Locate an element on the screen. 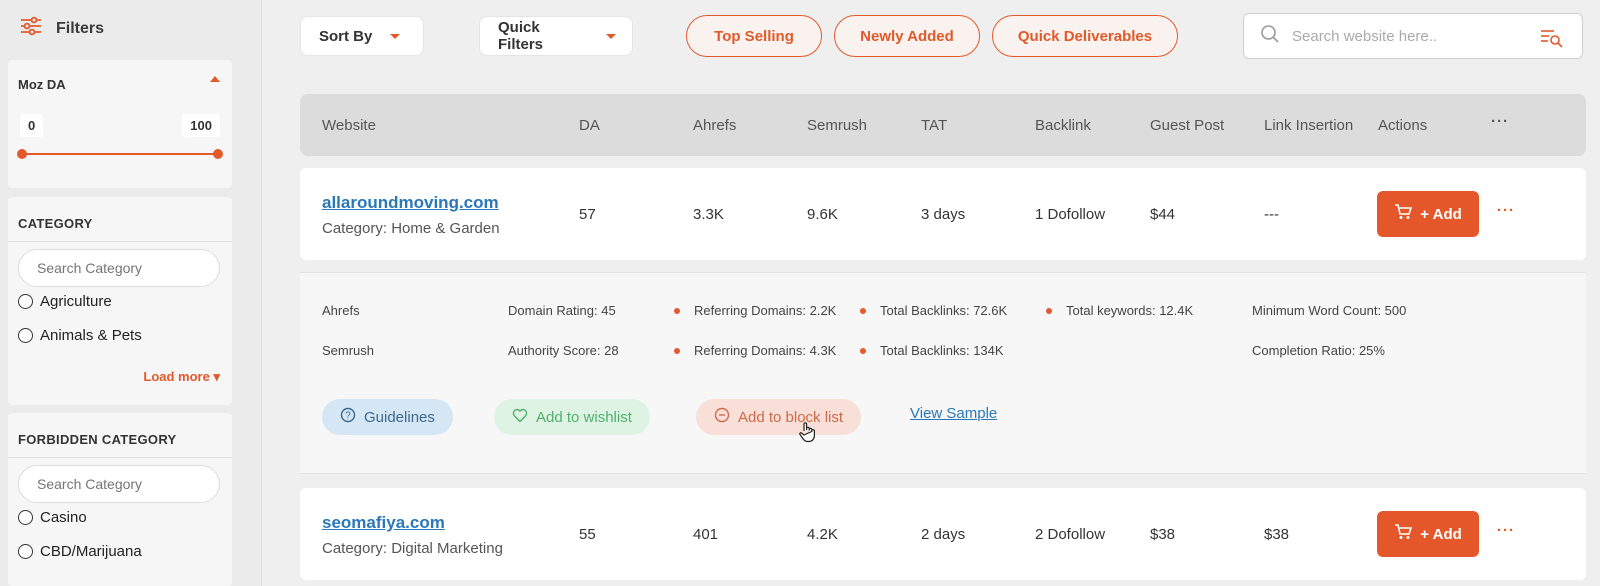  minus-circle-icon is located at coordinates (722, 417).